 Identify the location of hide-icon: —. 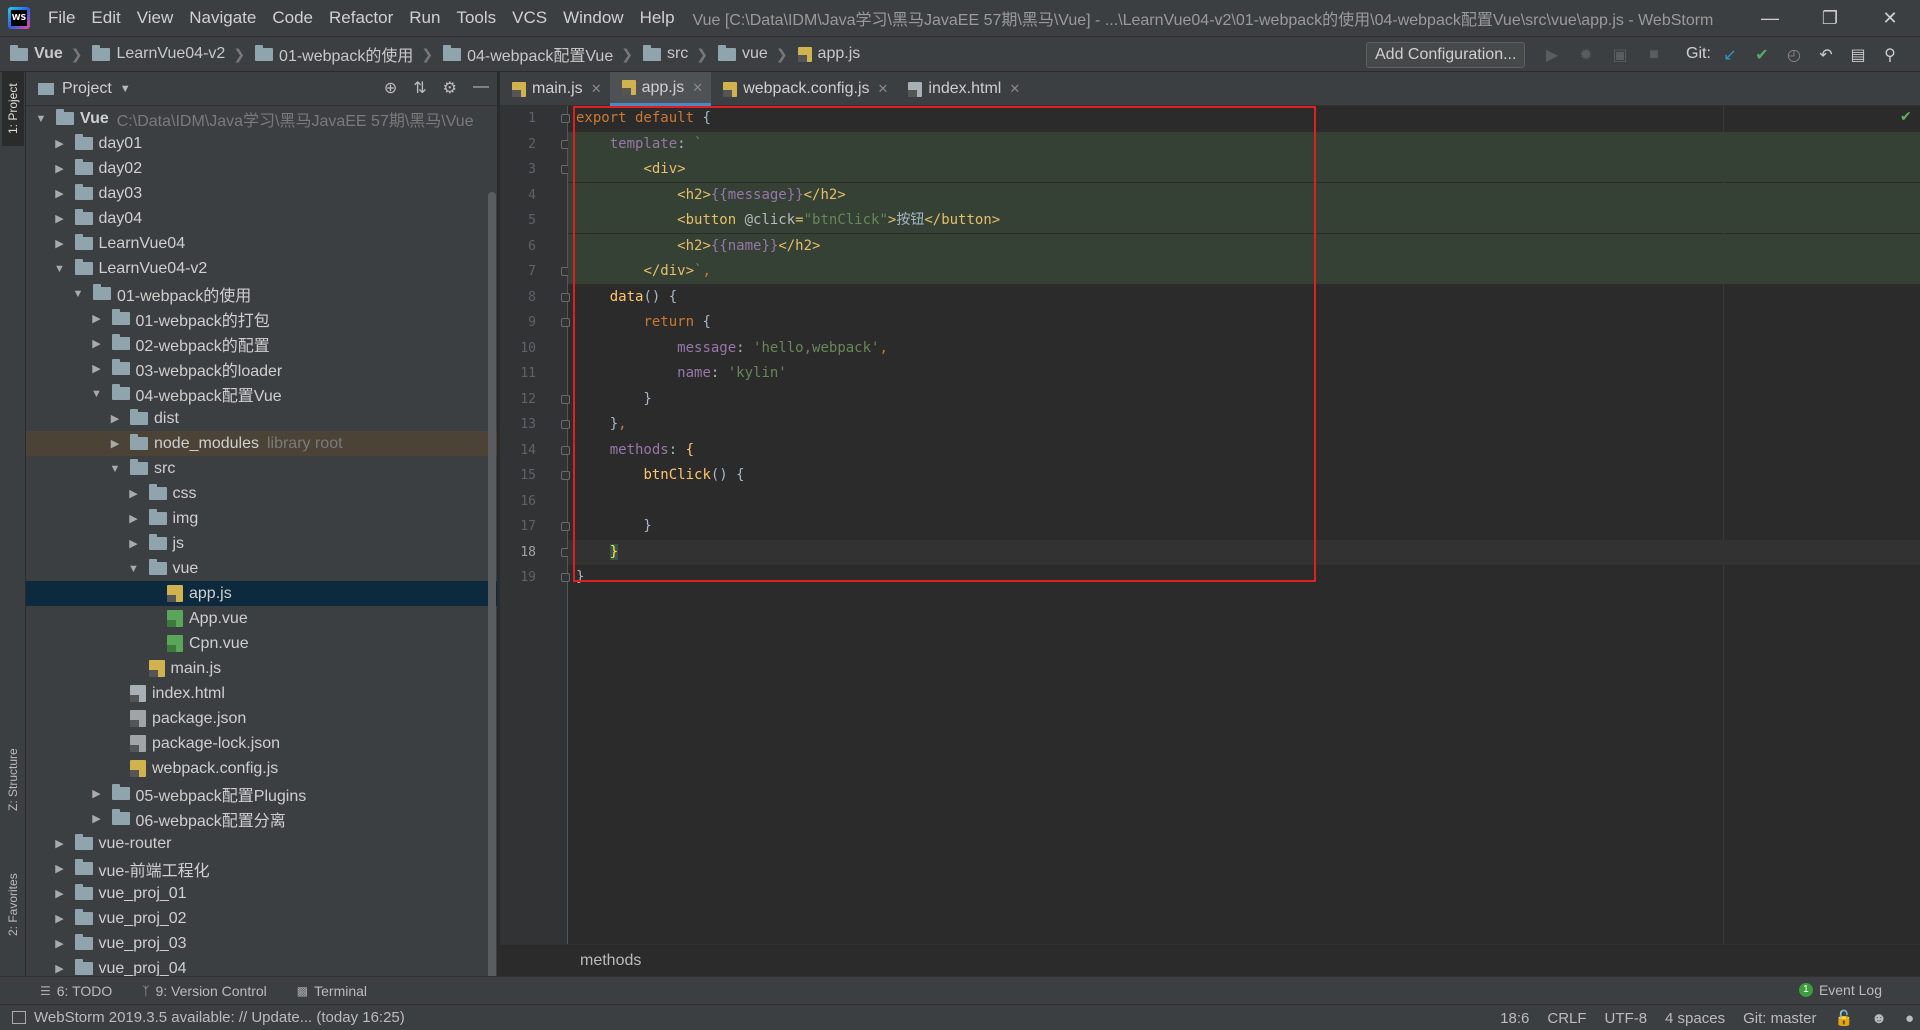
(481, 88).